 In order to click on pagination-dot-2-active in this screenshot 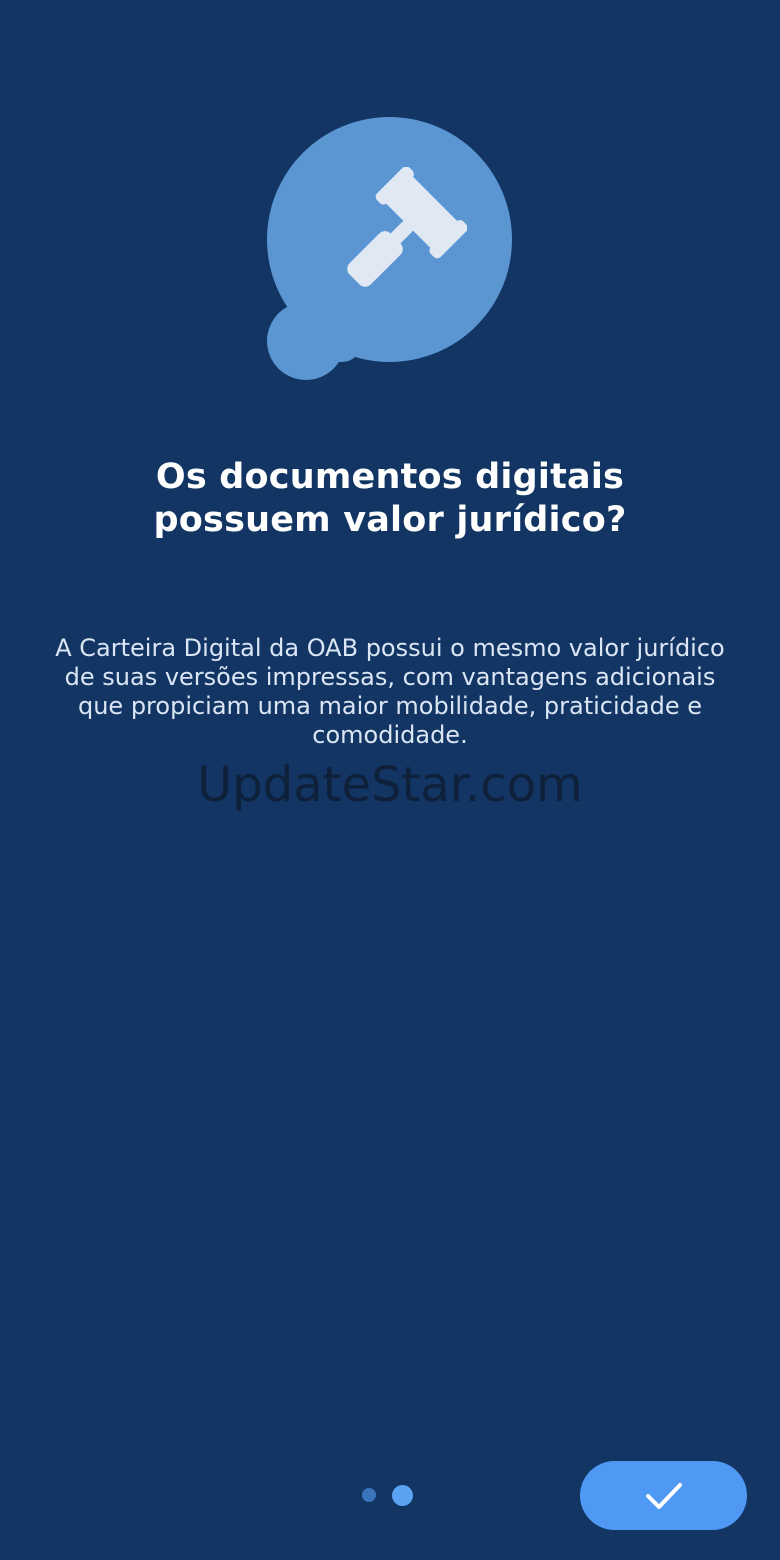, I will do `click(402, 1495)`.